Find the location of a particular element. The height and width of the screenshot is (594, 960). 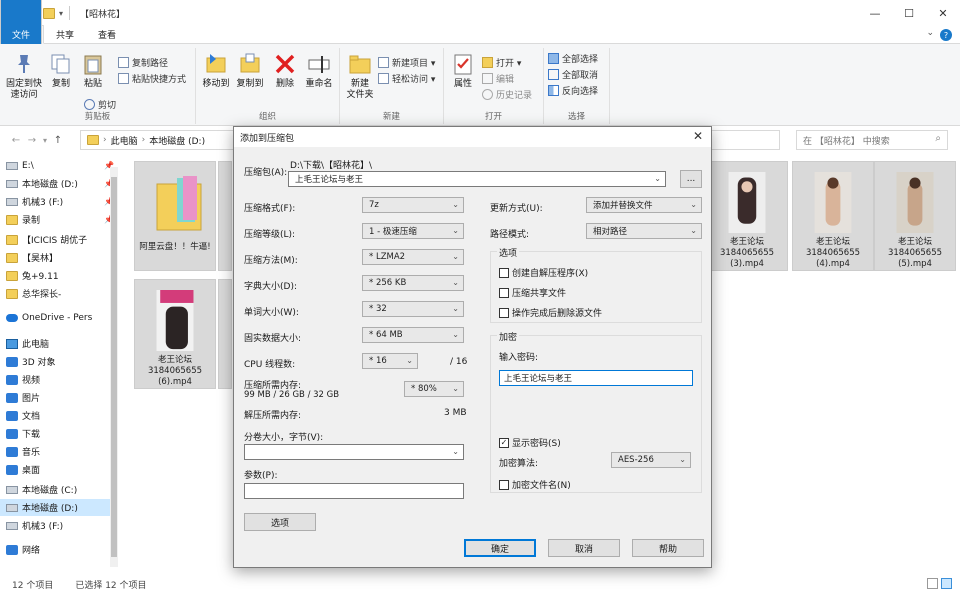

sidebar-item: 【昊林】 is located at coordinates (61, 257).